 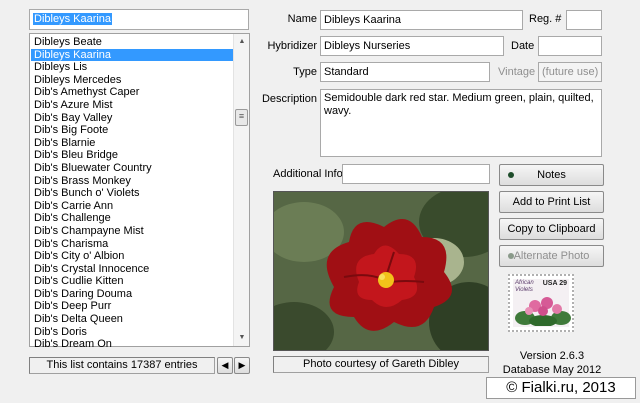 I want to click on add-to-print-list-label: Add to Print List, so click(x=551, y=202).